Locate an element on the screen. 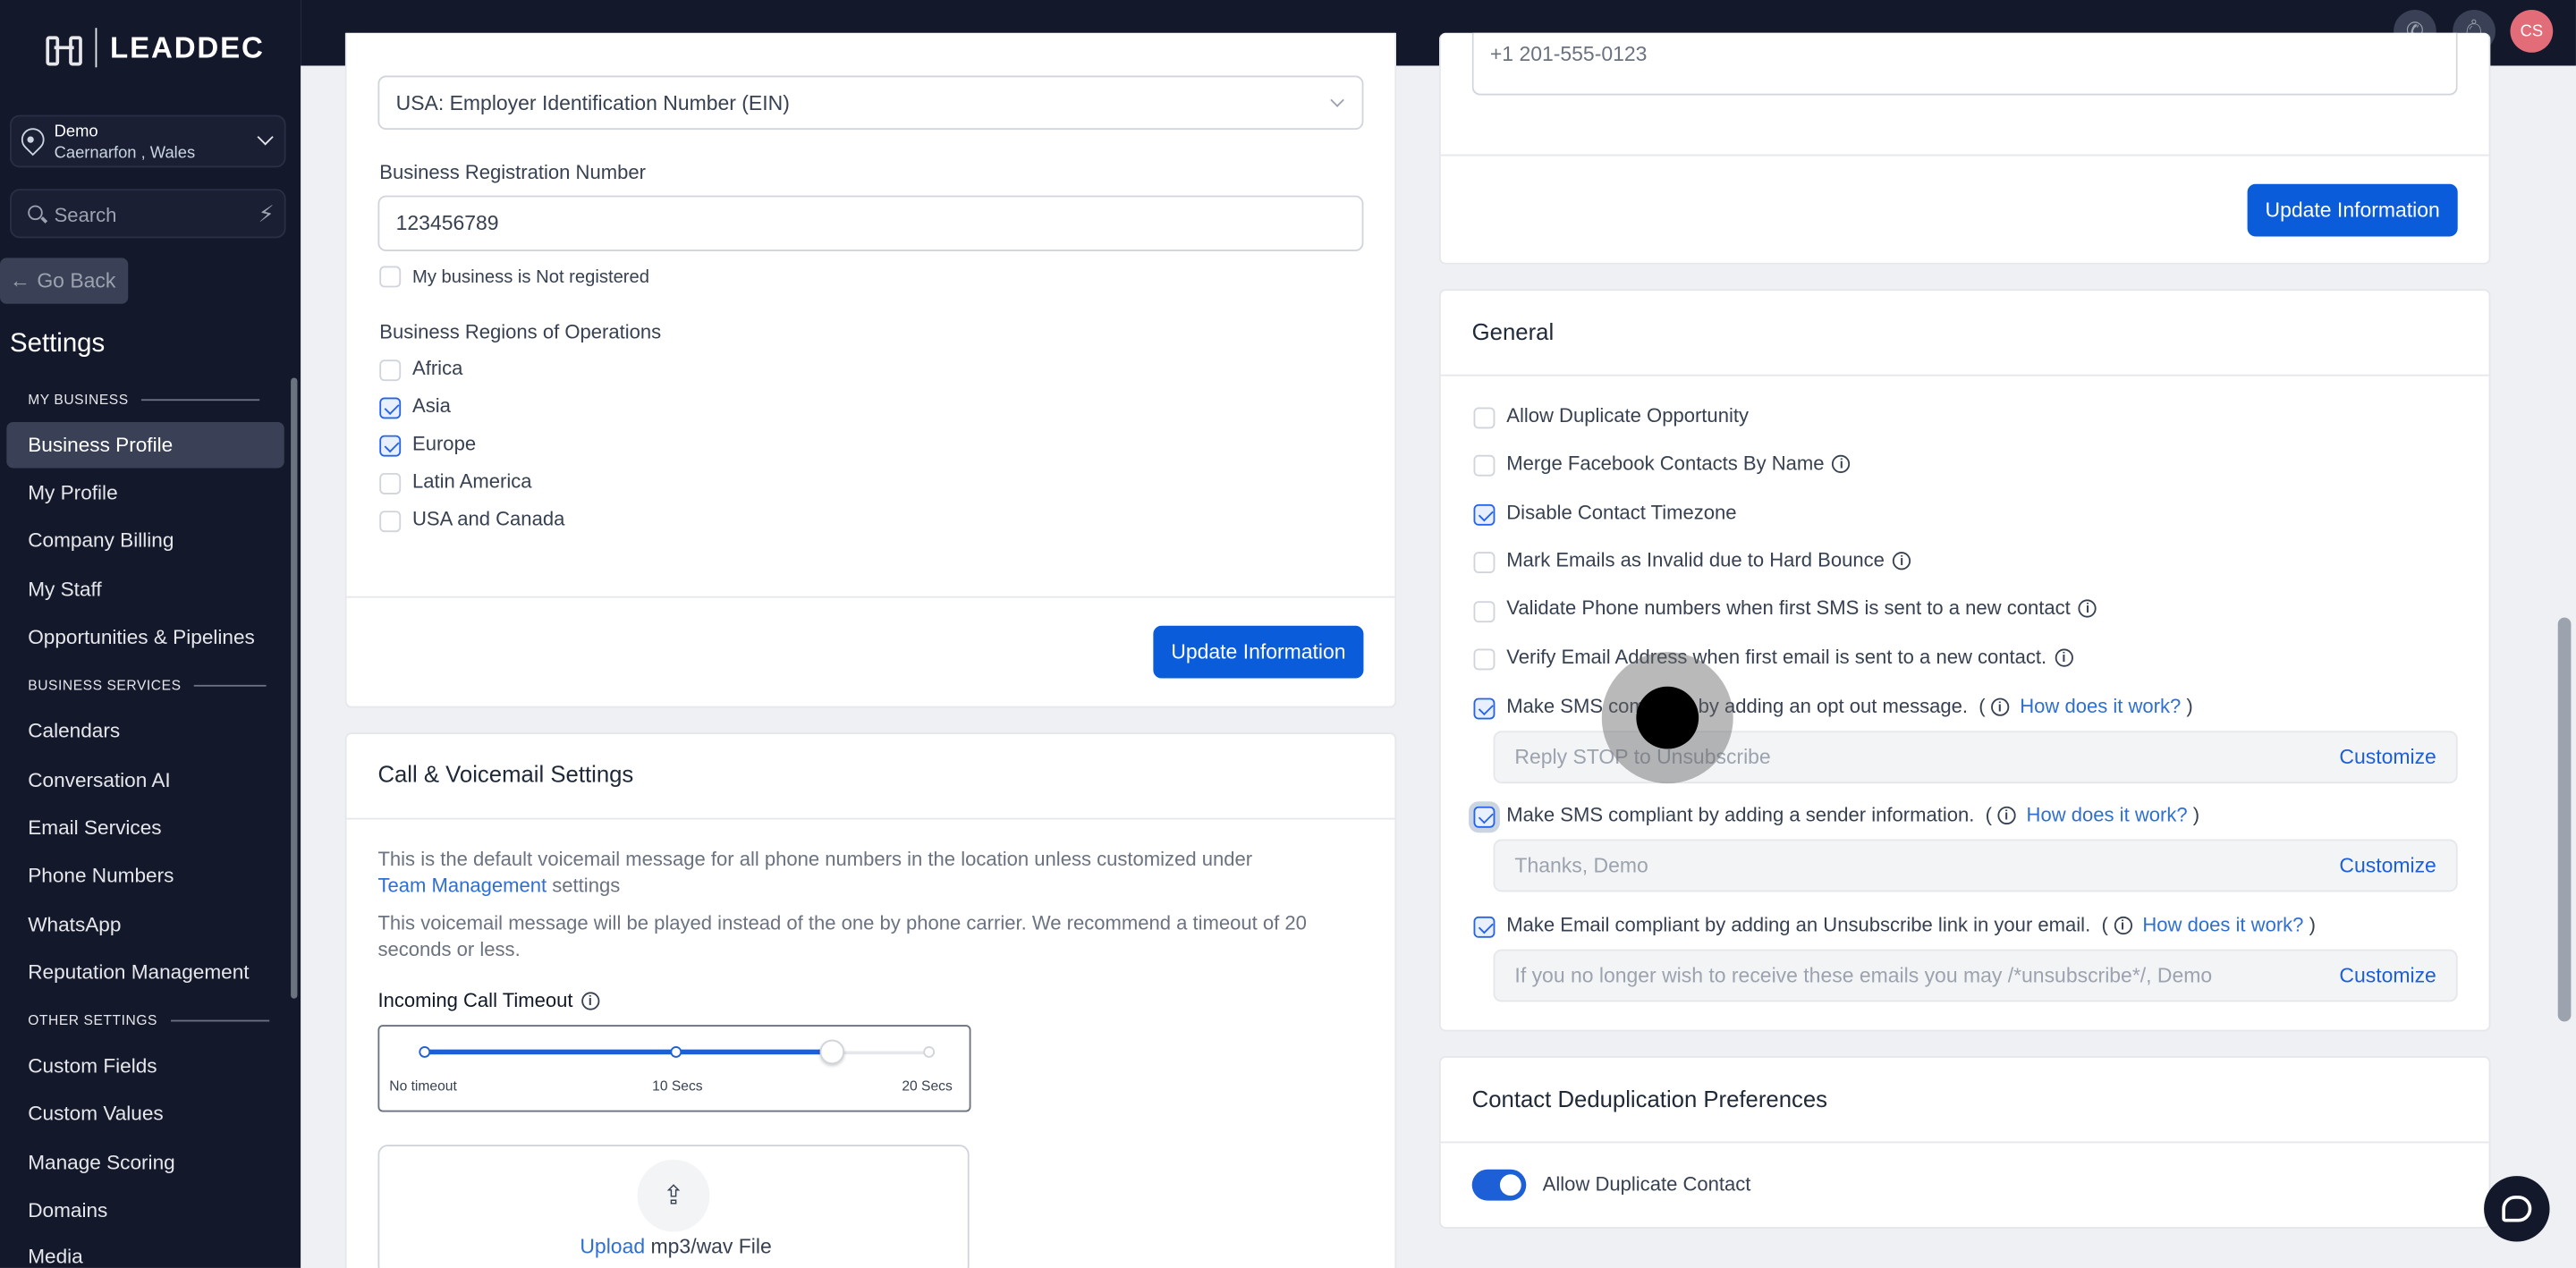 This screenshot has height=1268, width=2576. sidebar-item-label: Manage Scoring is located at coordinates (101, 1163).